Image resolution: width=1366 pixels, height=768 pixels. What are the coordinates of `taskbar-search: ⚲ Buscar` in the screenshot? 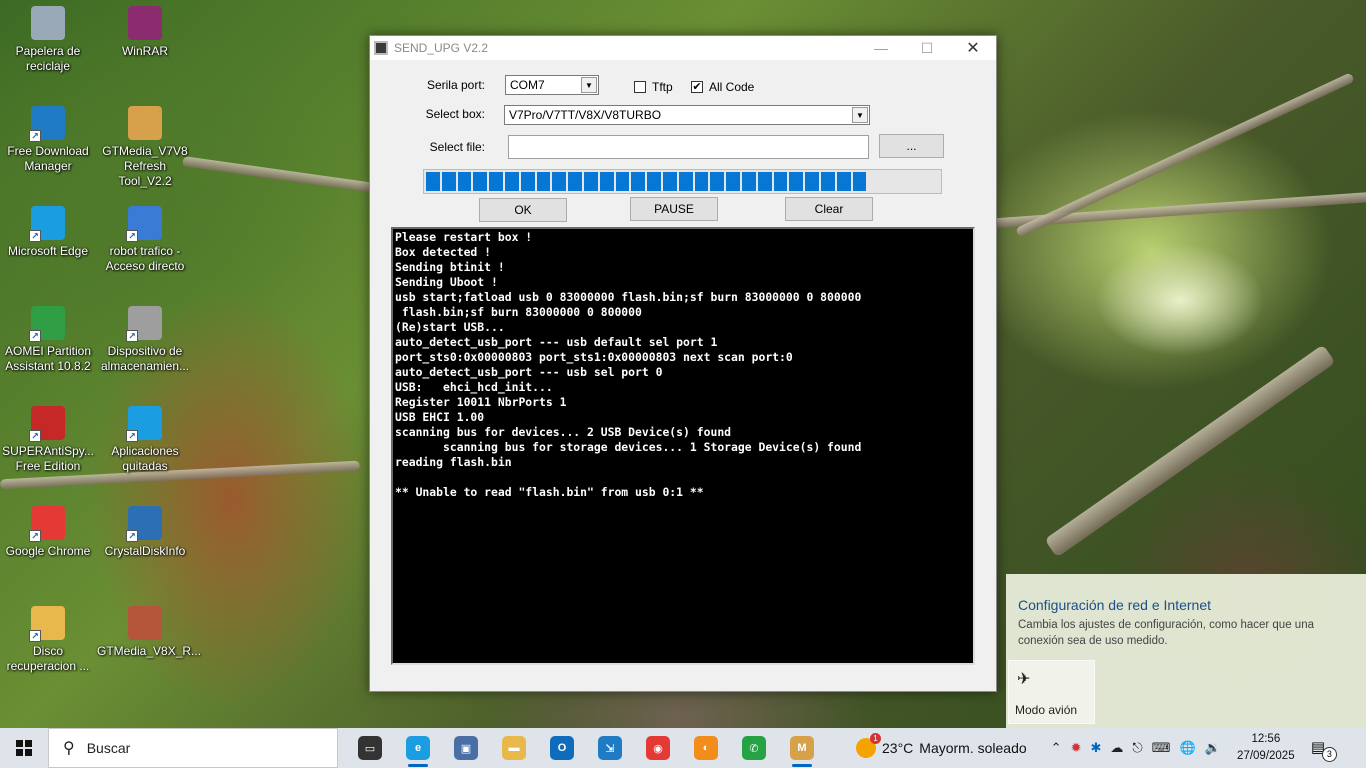 It's located at (193, 748).